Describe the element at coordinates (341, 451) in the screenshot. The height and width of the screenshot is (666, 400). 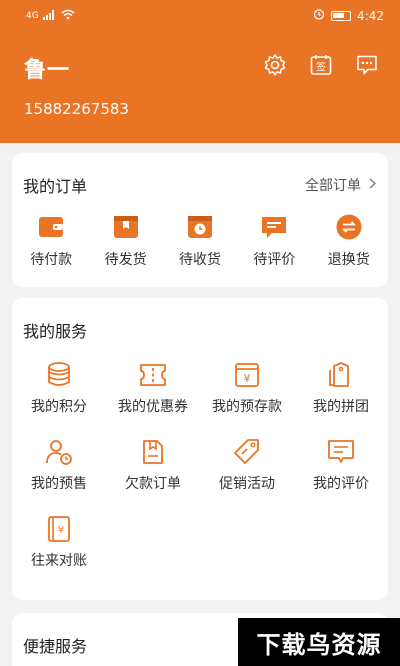
I see `review-icon` at that location.